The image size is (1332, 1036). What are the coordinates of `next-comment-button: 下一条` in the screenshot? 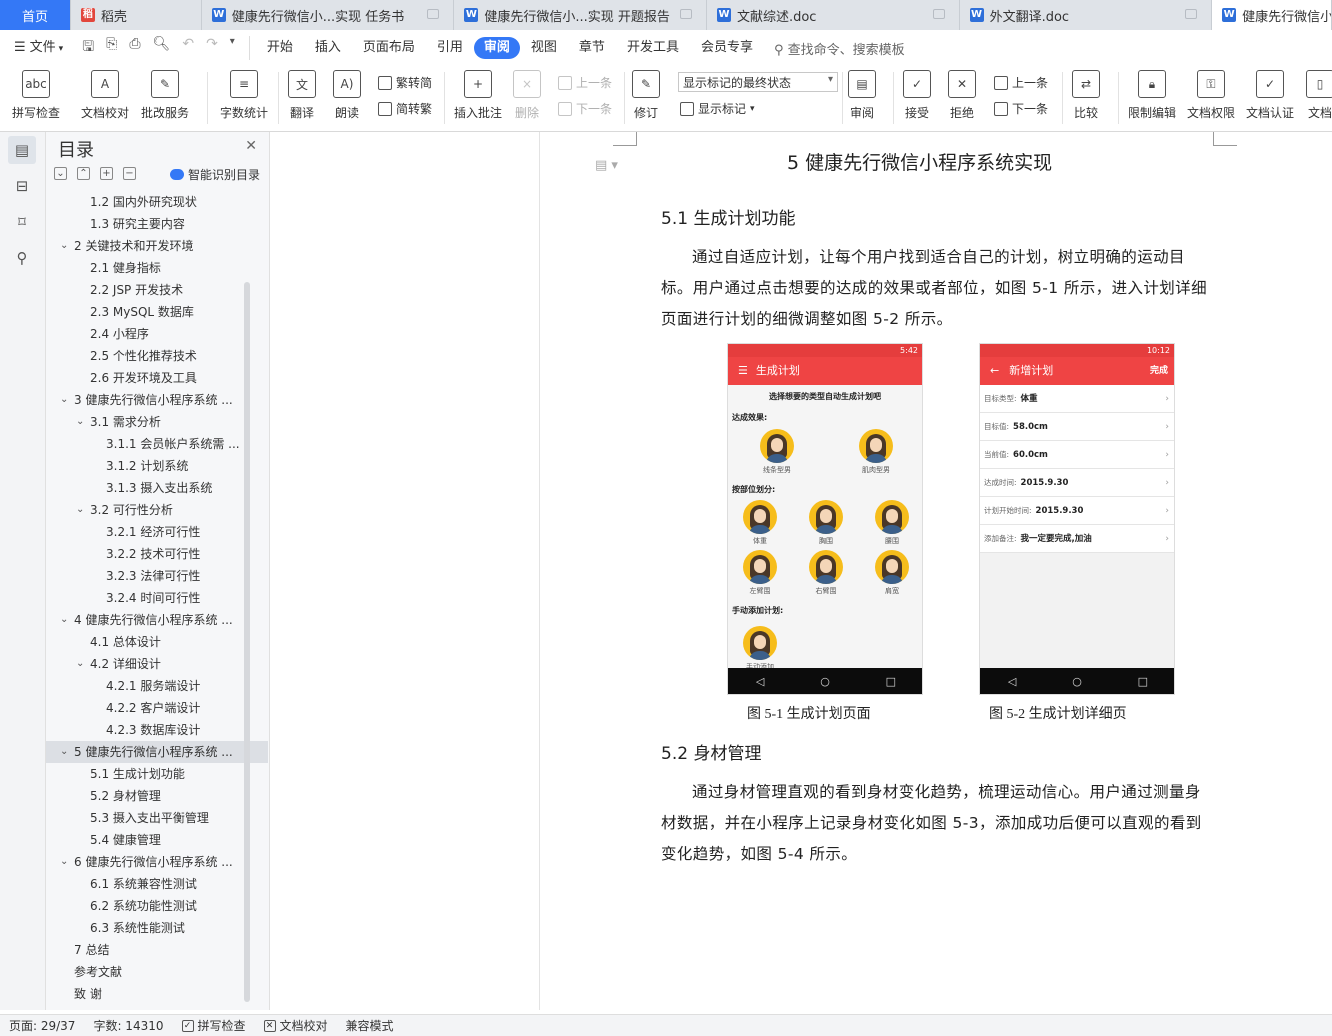 It's located at (585, 108).